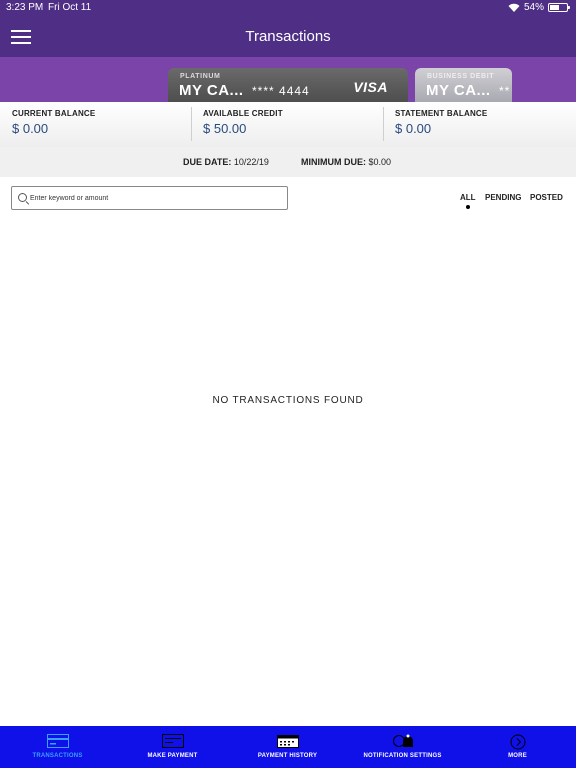 Image resolution: width=576 pixels, height=768 pixels. What do you see at coordinates (514, 7) in the screenshot?
I see `wifi-icon` at bounding box center [514, 7].